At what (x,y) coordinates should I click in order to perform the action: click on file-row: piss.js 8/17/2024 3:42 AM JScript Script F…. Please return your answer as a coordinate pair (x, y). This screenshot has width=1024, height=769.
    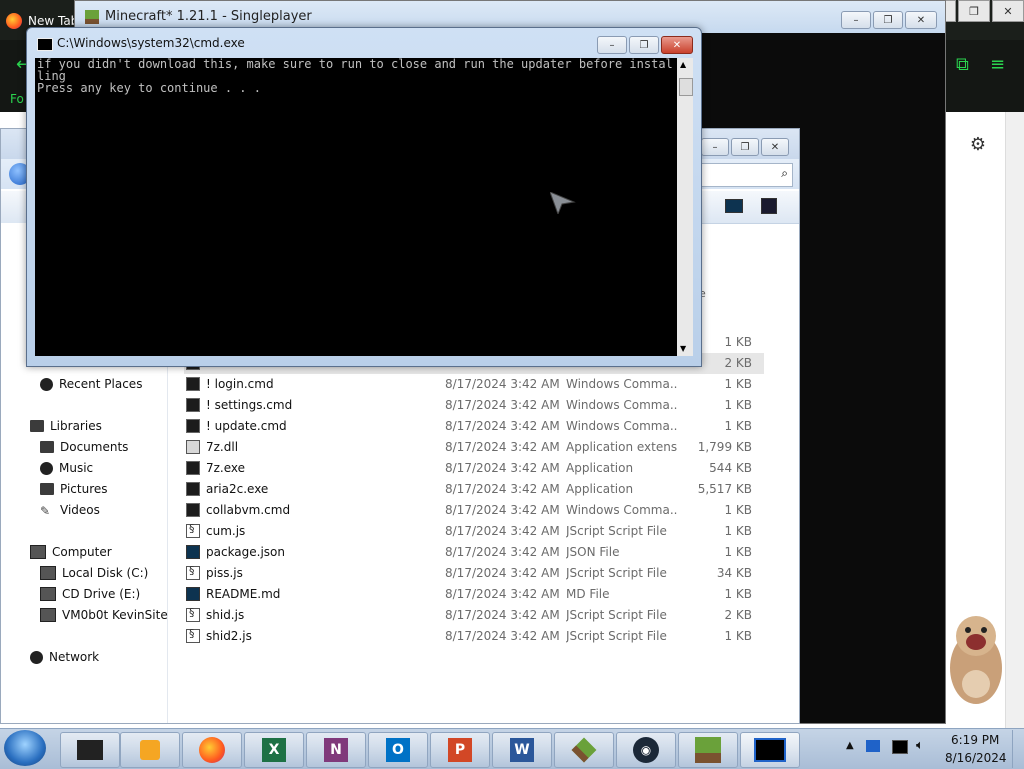
    Looking at the image, I should click on (474, 573).